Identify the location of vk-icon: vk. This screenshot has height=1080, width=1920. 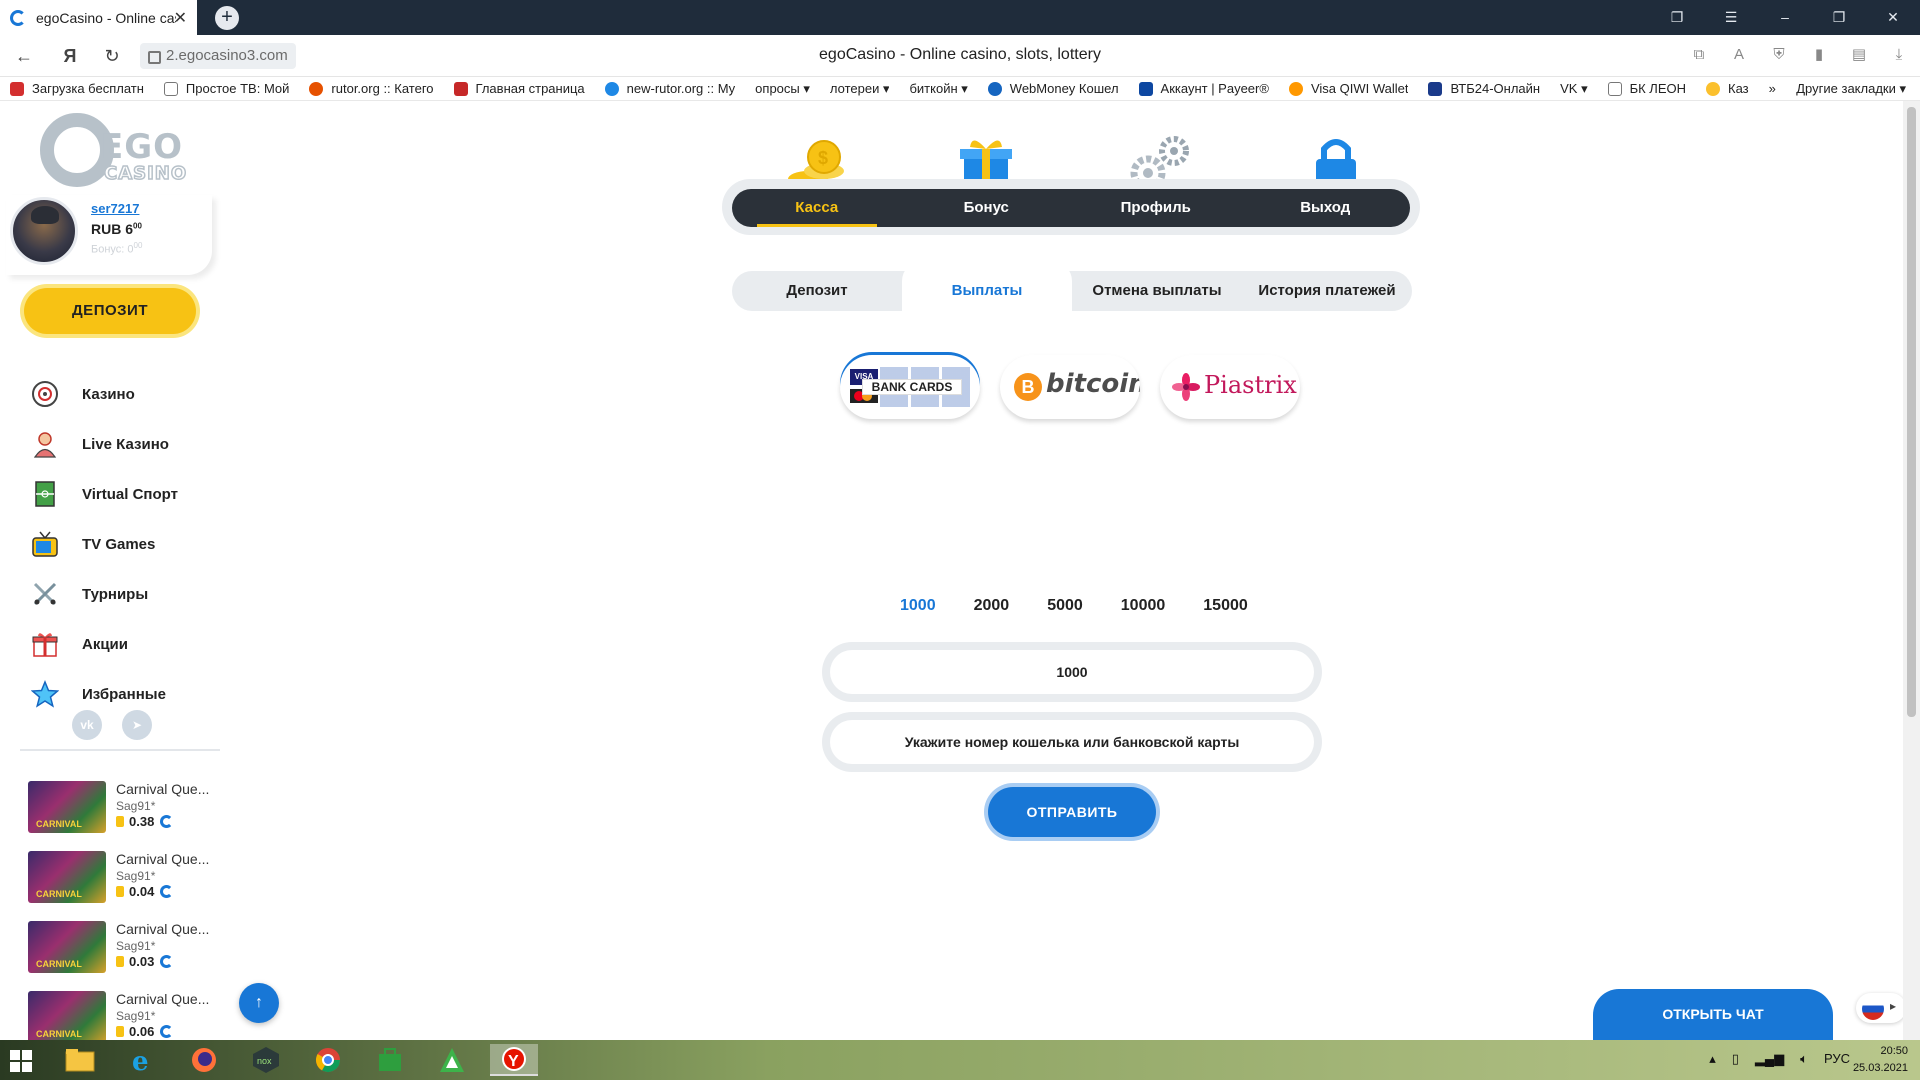
(87, 725).